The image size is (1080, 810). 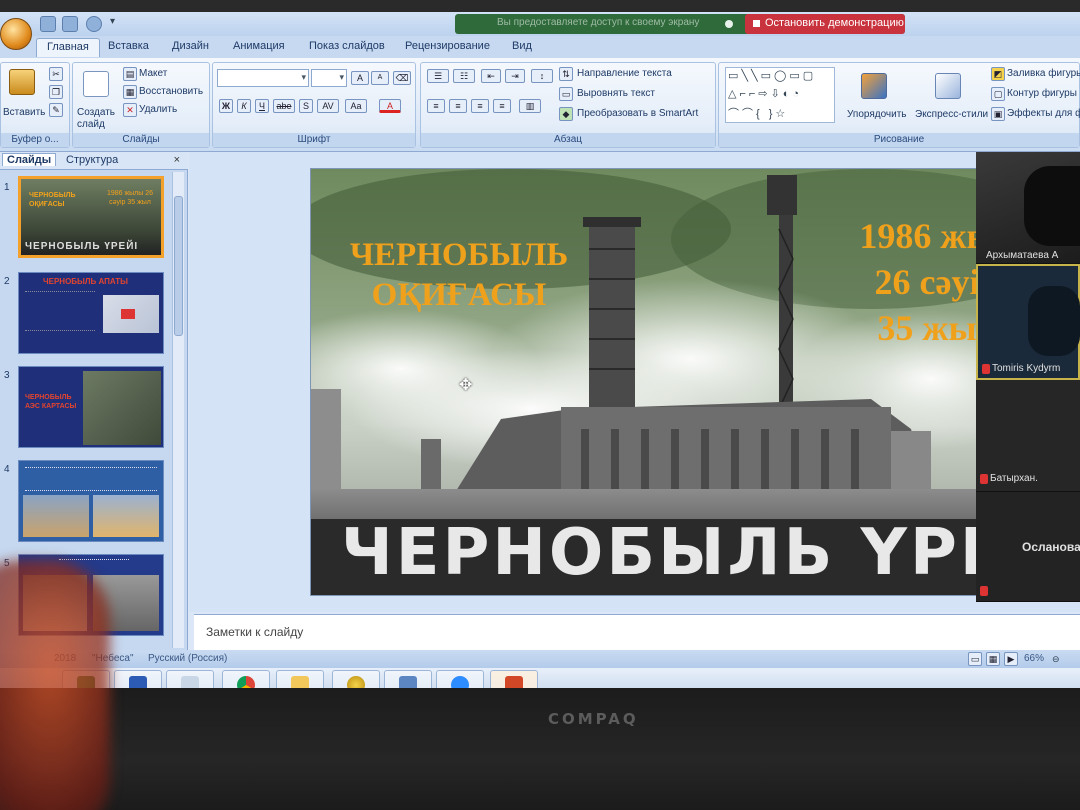 What do you see at coordinates (984, 479) in the screenshot?
I see `mic-off-icon` at bounding box center [984, 479].